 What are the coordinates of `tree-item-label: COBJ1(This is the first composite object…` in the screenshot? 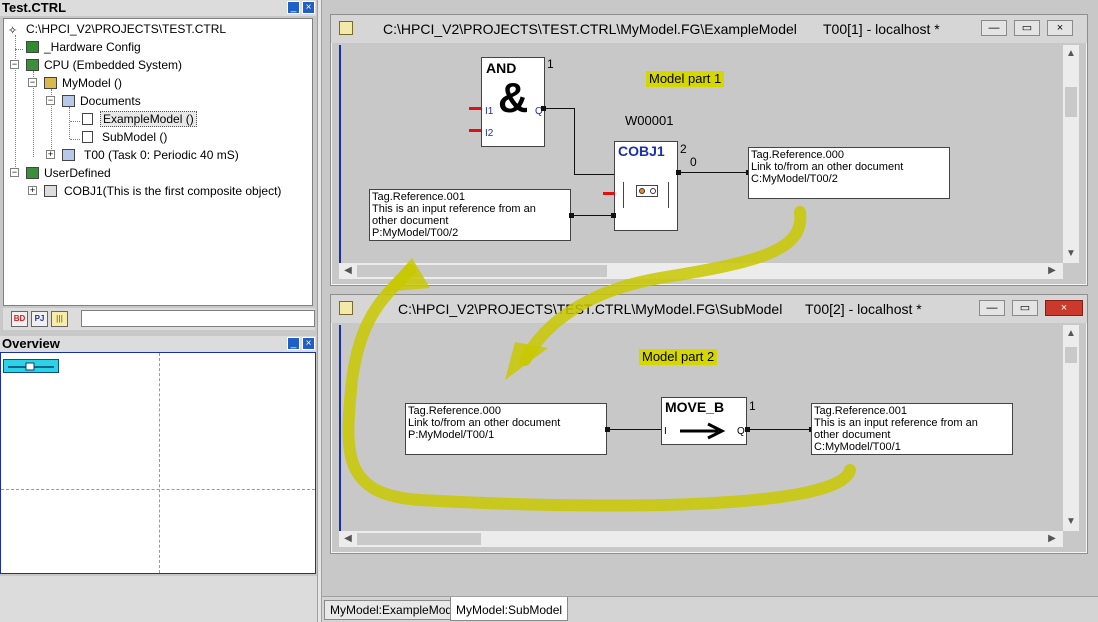 It's located at (173, 191).